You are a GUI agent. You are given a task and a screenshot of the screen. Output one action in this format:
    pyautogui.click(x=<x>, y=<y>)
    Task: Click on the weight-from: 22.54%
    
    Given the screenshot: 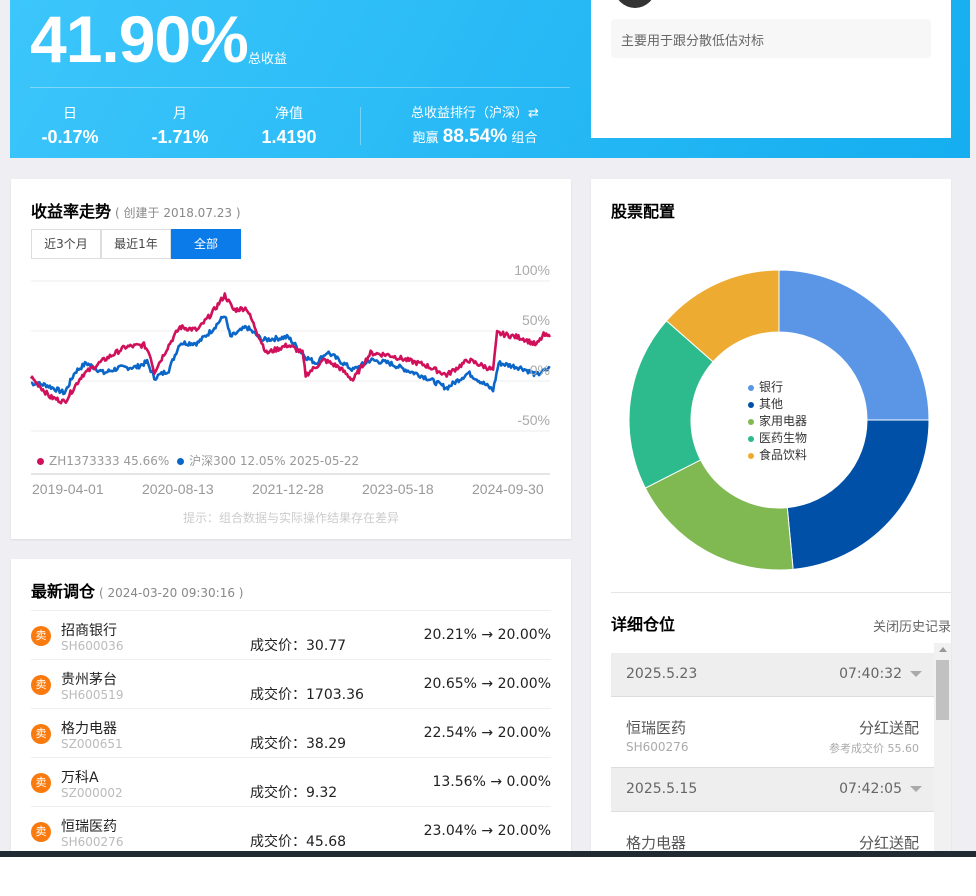 What is the action you would take?
    pyautogui.click(x=450, y=733)
    